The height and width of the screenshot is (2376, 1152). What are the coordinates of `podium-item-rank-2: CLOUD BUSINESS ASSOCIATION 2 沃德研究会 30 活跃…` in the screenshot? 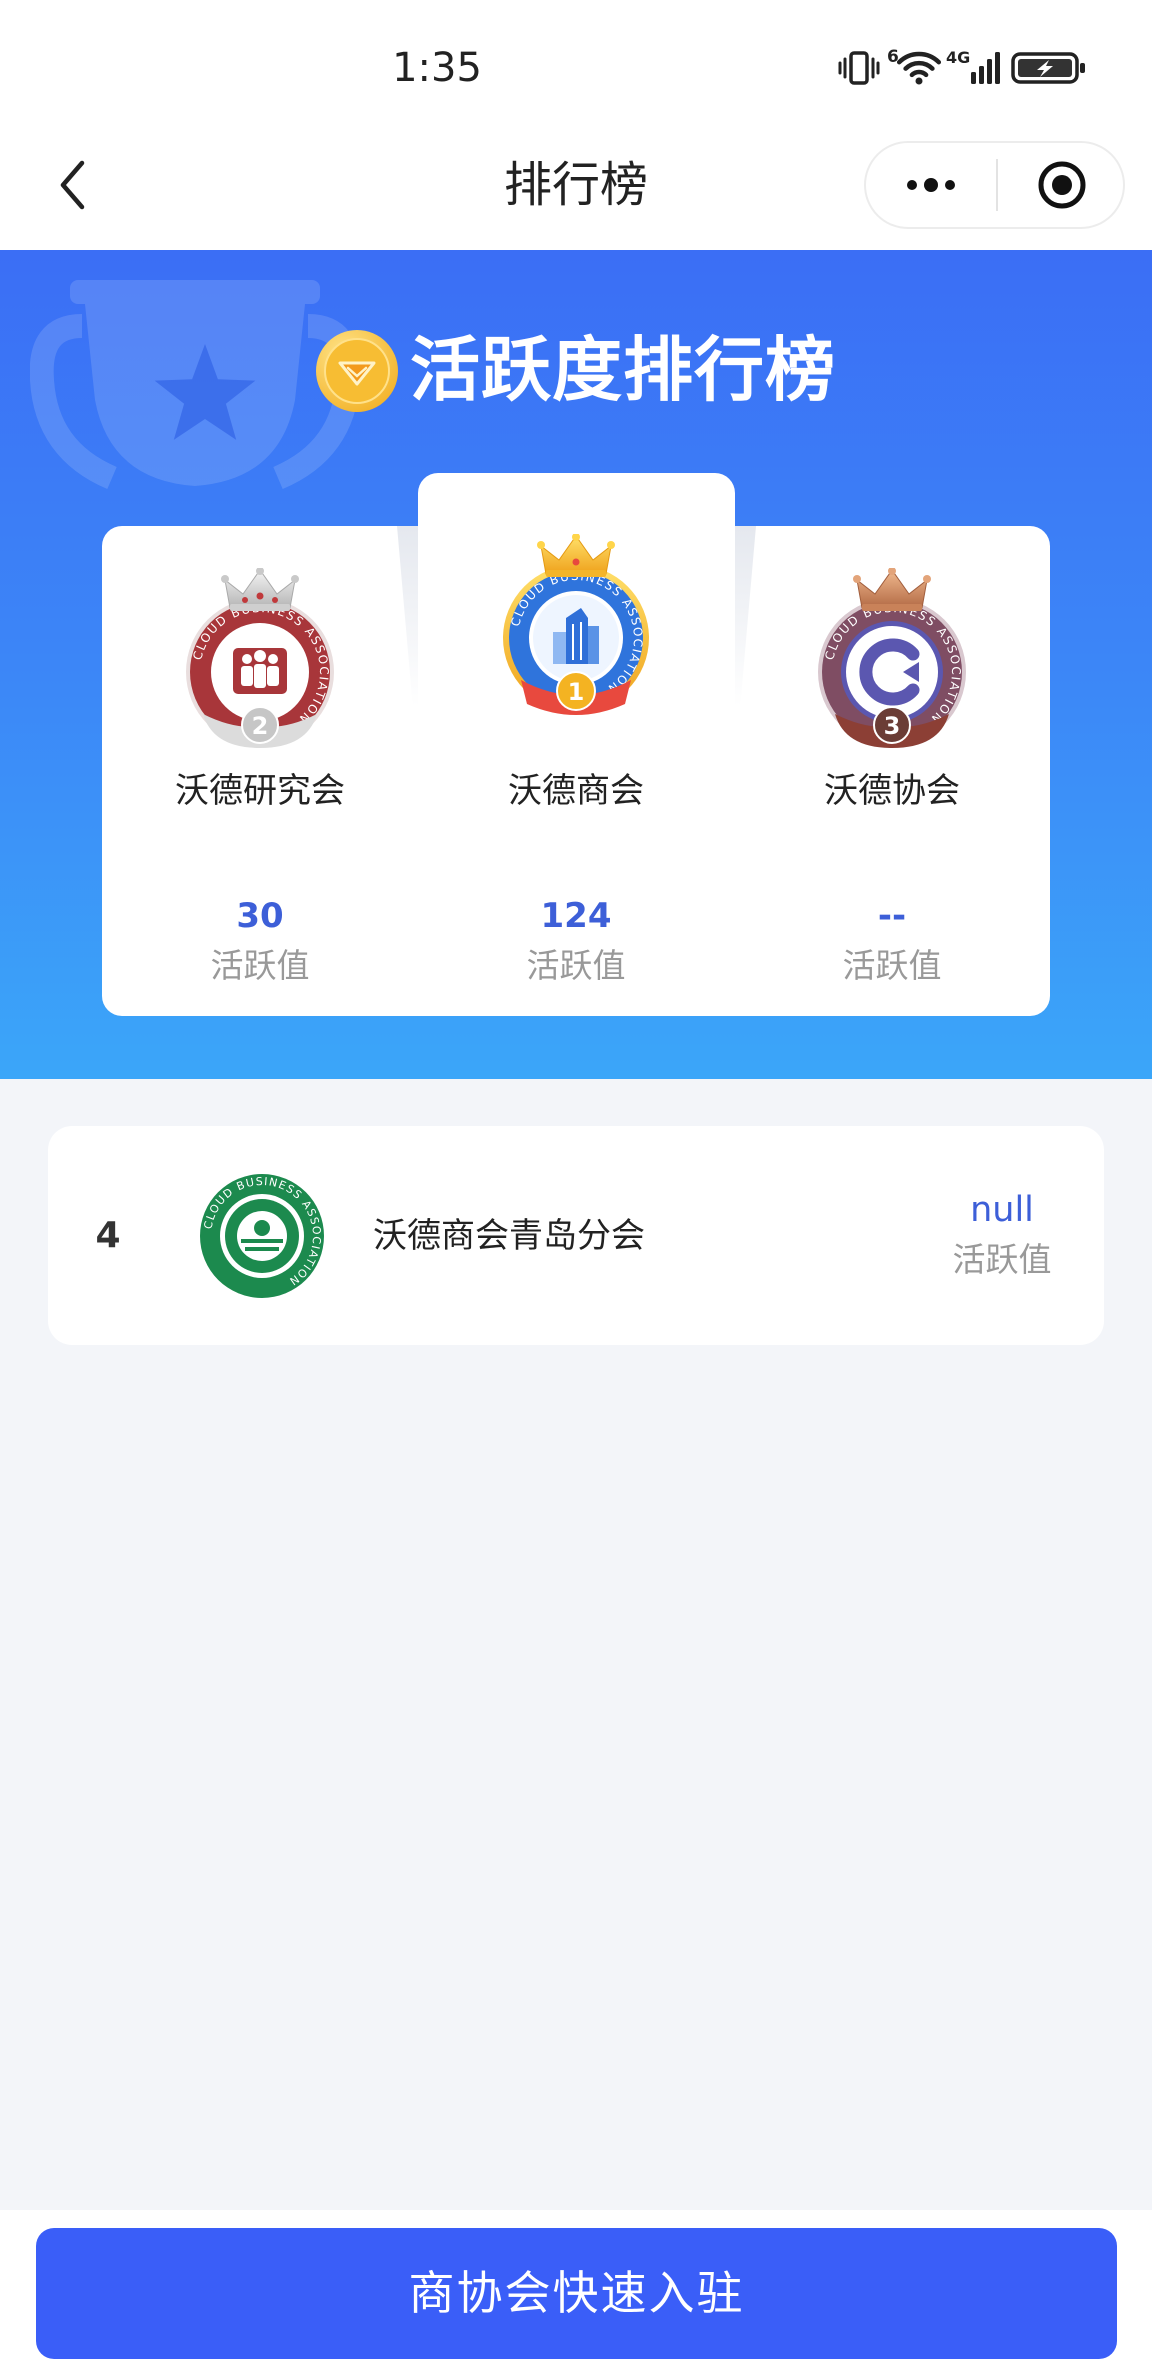 It's located at (260, 744).